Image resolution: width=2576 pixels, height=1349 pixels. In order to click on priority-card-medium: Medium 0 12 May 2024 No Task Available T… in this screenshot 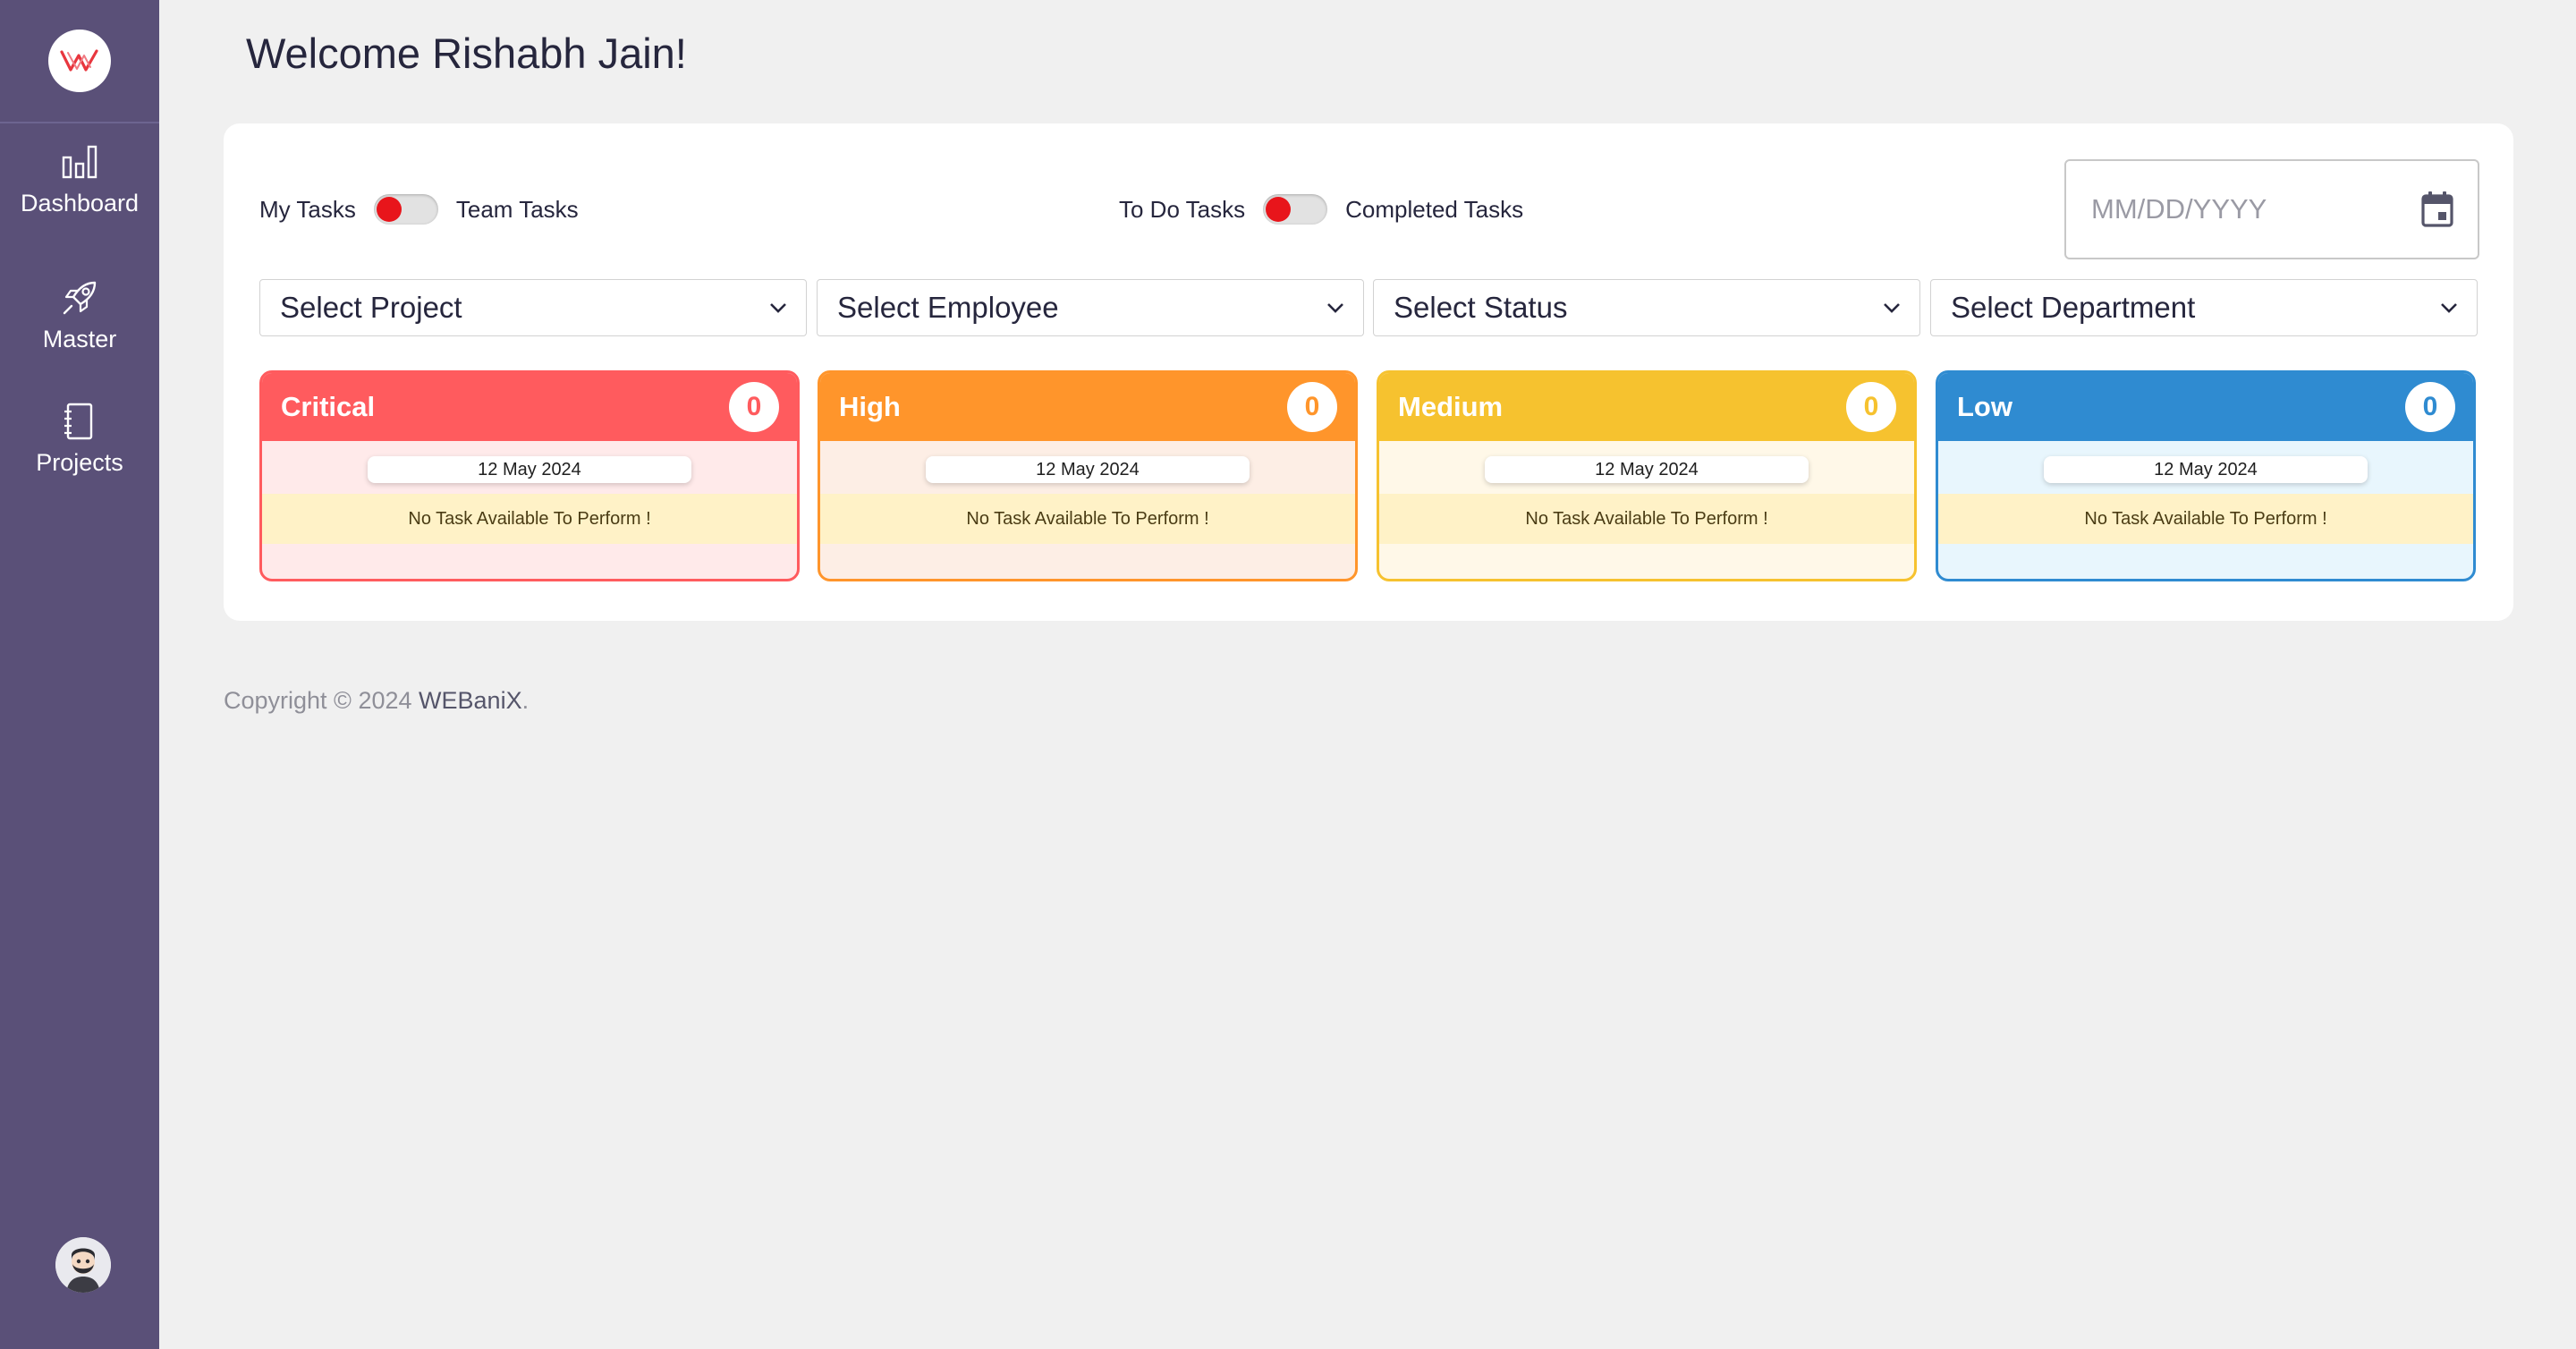, I will do `click(1647, 475)`.